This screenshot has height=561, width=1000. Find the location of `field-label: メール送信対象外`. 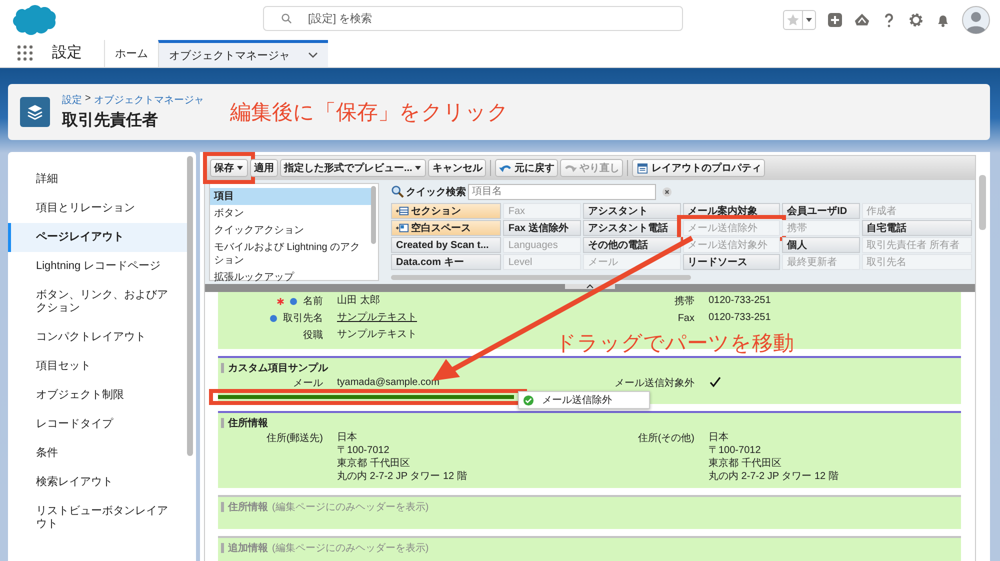

field-label: メール送信対象外 is located at coordinates (654, 383).